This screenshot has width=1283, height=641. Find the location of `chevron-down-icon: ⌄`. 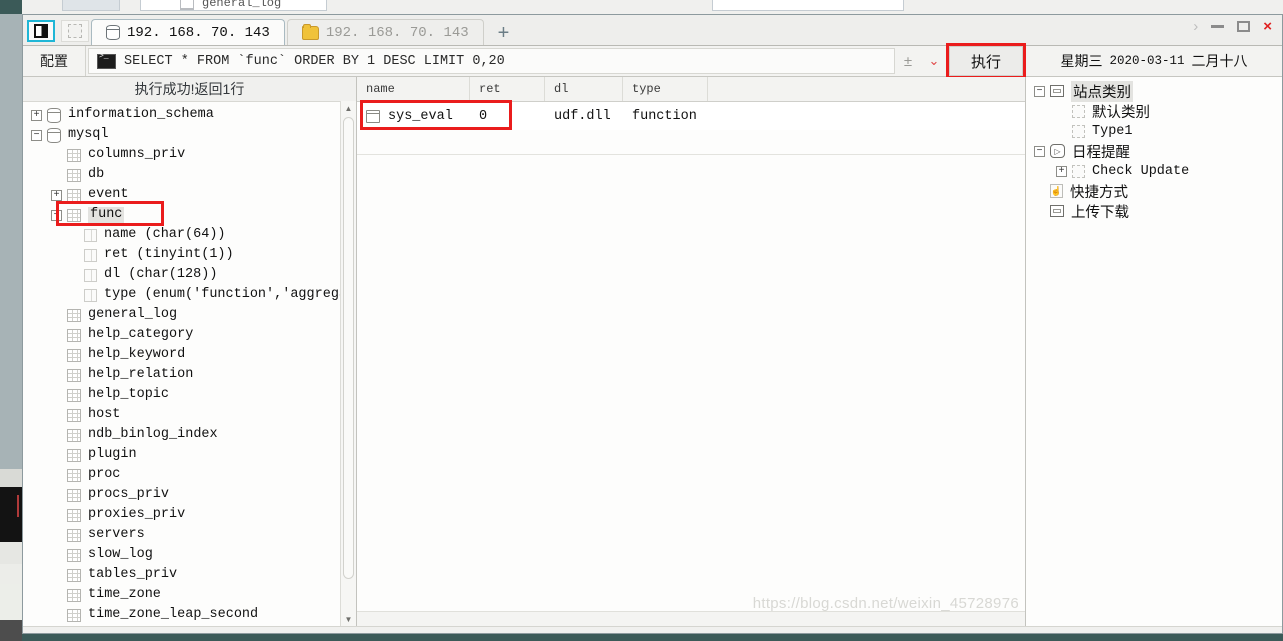

chevron-down-icon: ⌄ is located at coordinates (934, 61).